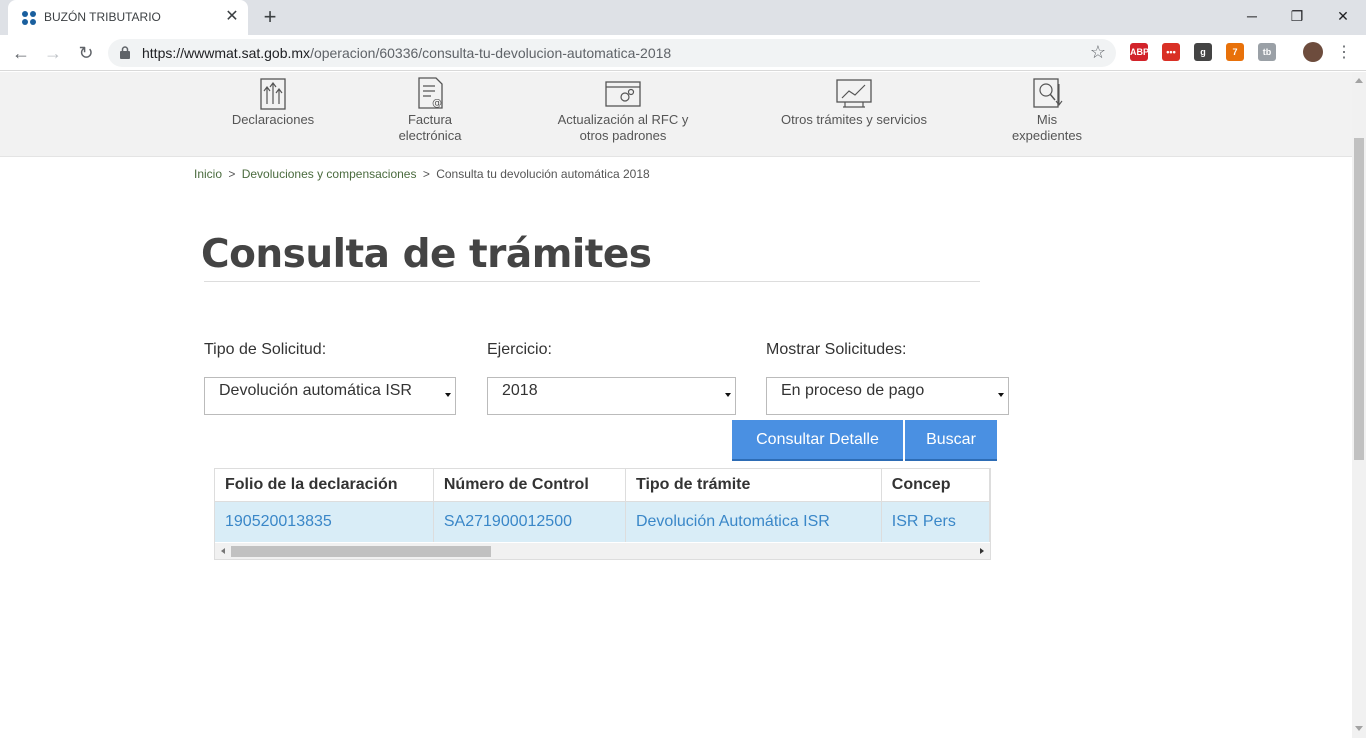 The image size is (1366, 738). Describe the element at coordinates (426, 254) in the screenshot. I see `page-title: Consulta de trámites` at that location.